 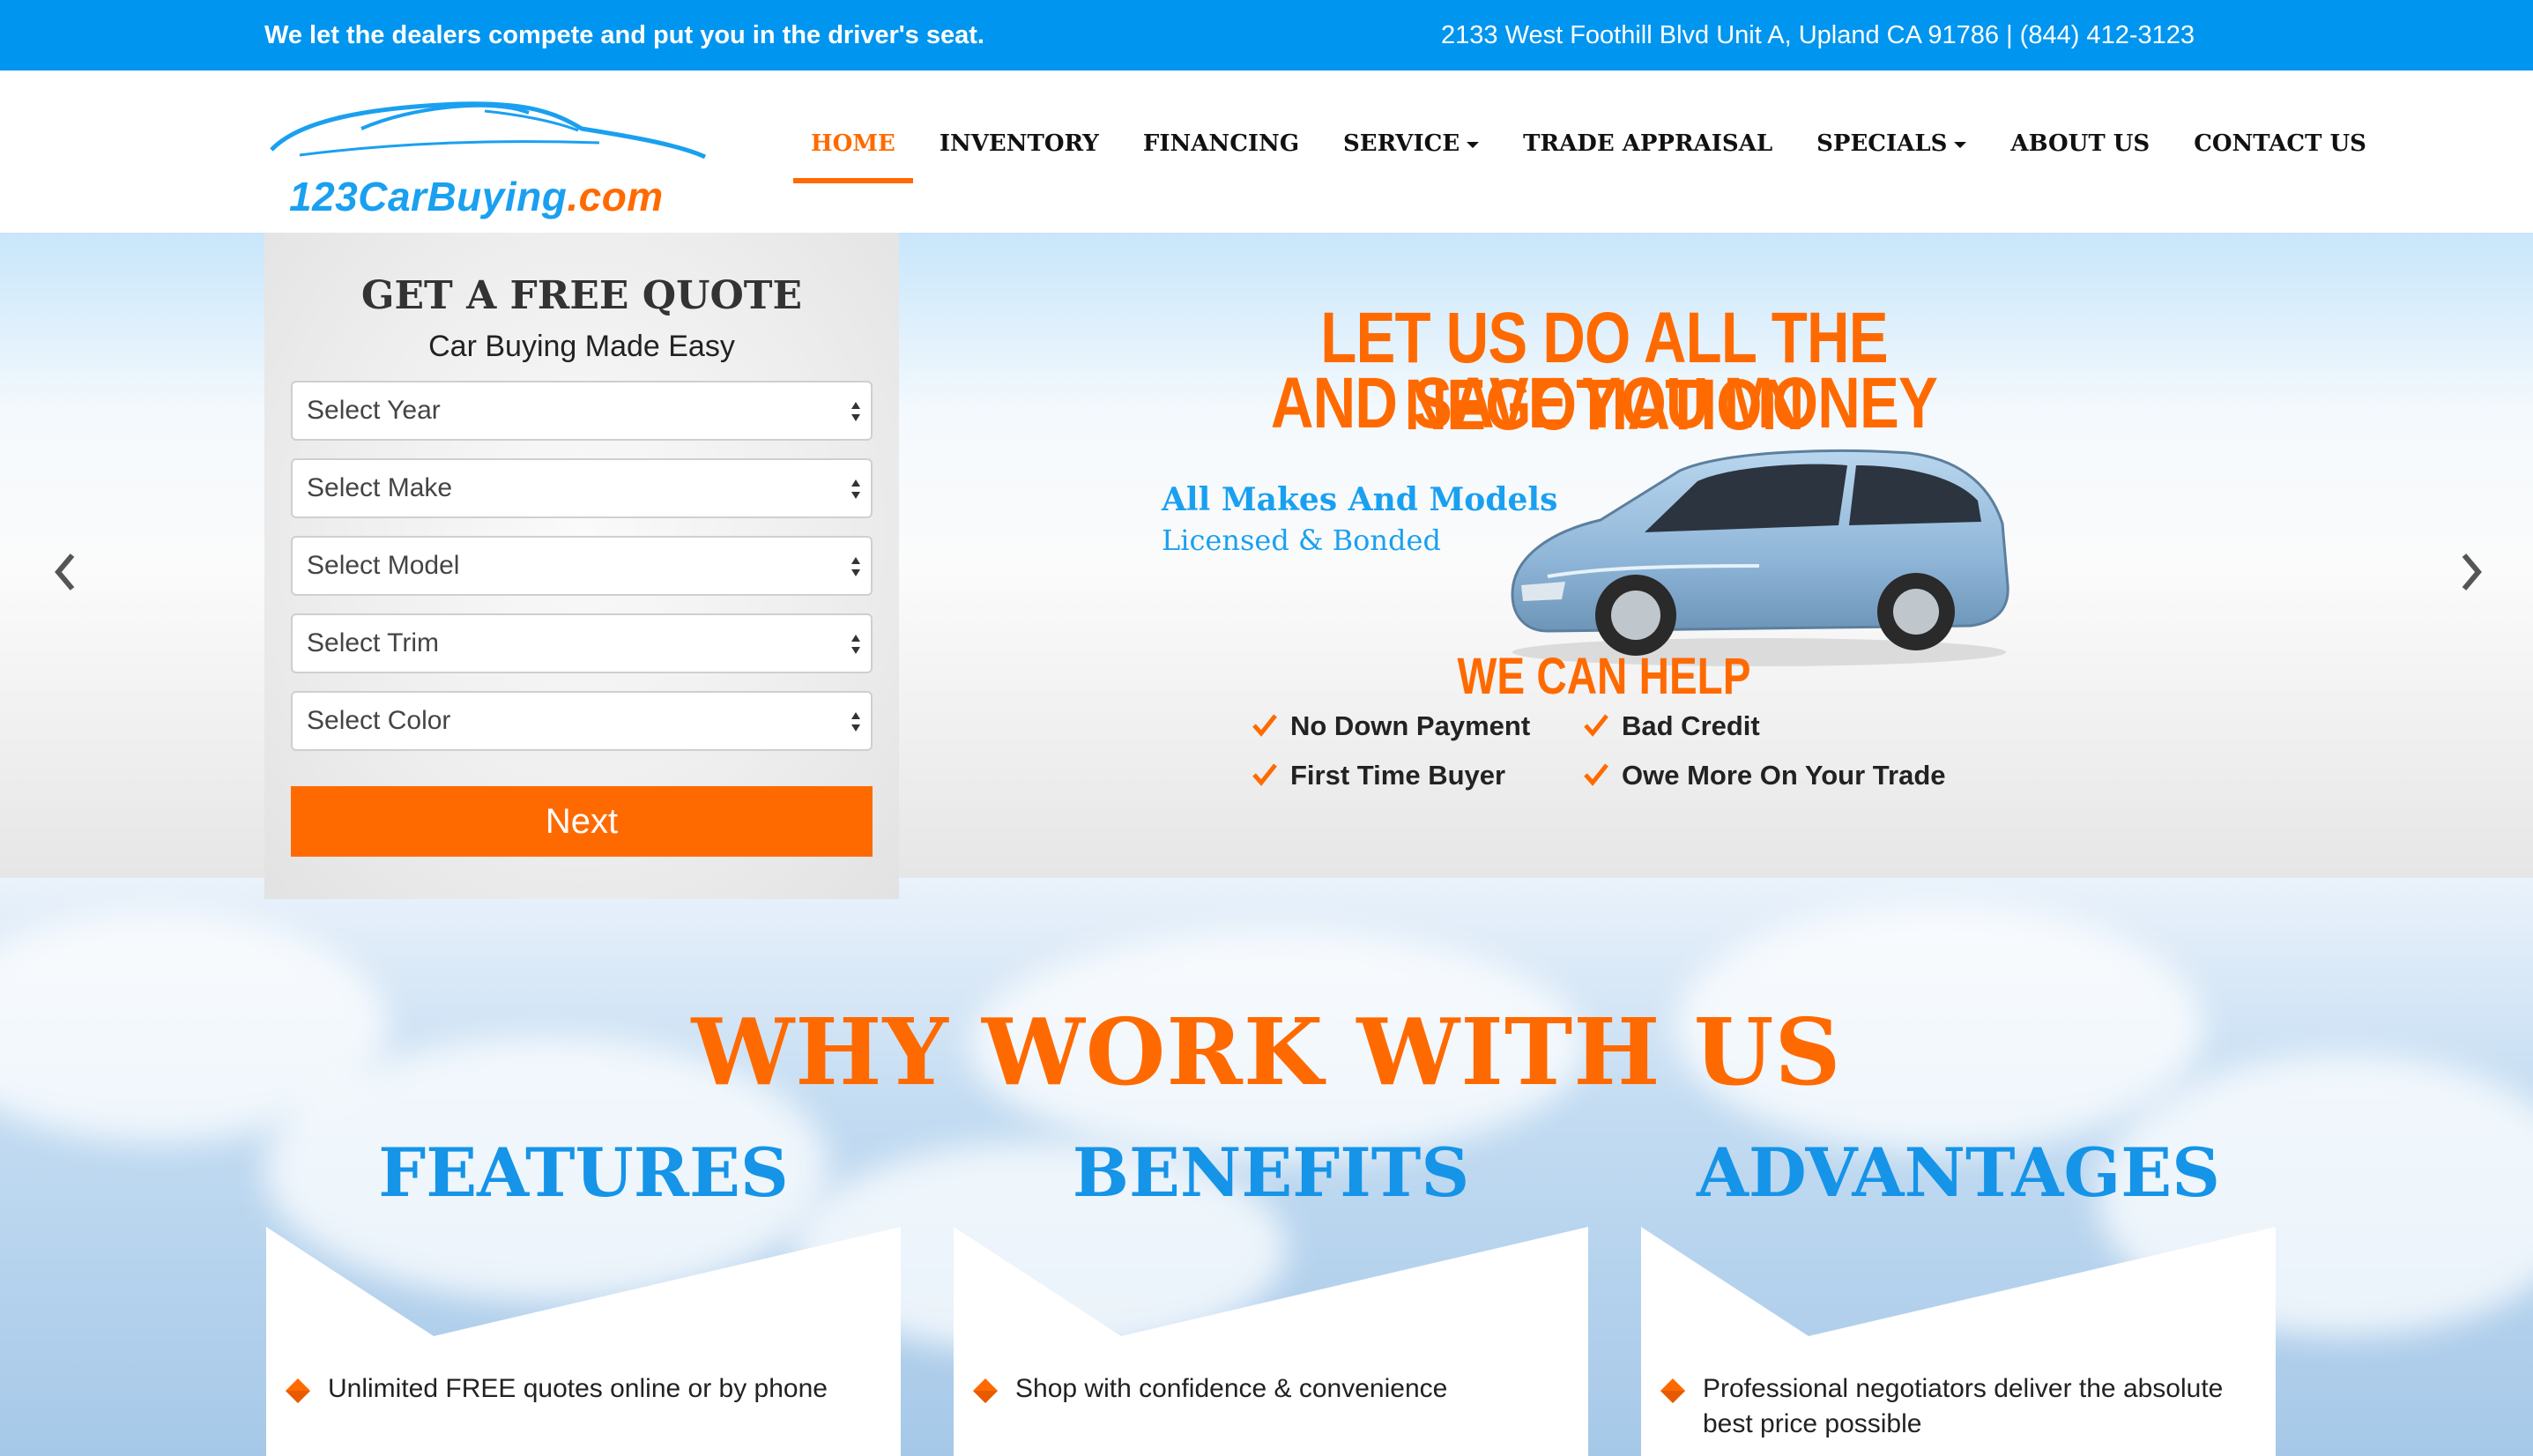 What do you see at coordinates (1892, 160) in the screenshot?
I see `nav-specials: SPECIALS` at bounding box center [1892, 160].